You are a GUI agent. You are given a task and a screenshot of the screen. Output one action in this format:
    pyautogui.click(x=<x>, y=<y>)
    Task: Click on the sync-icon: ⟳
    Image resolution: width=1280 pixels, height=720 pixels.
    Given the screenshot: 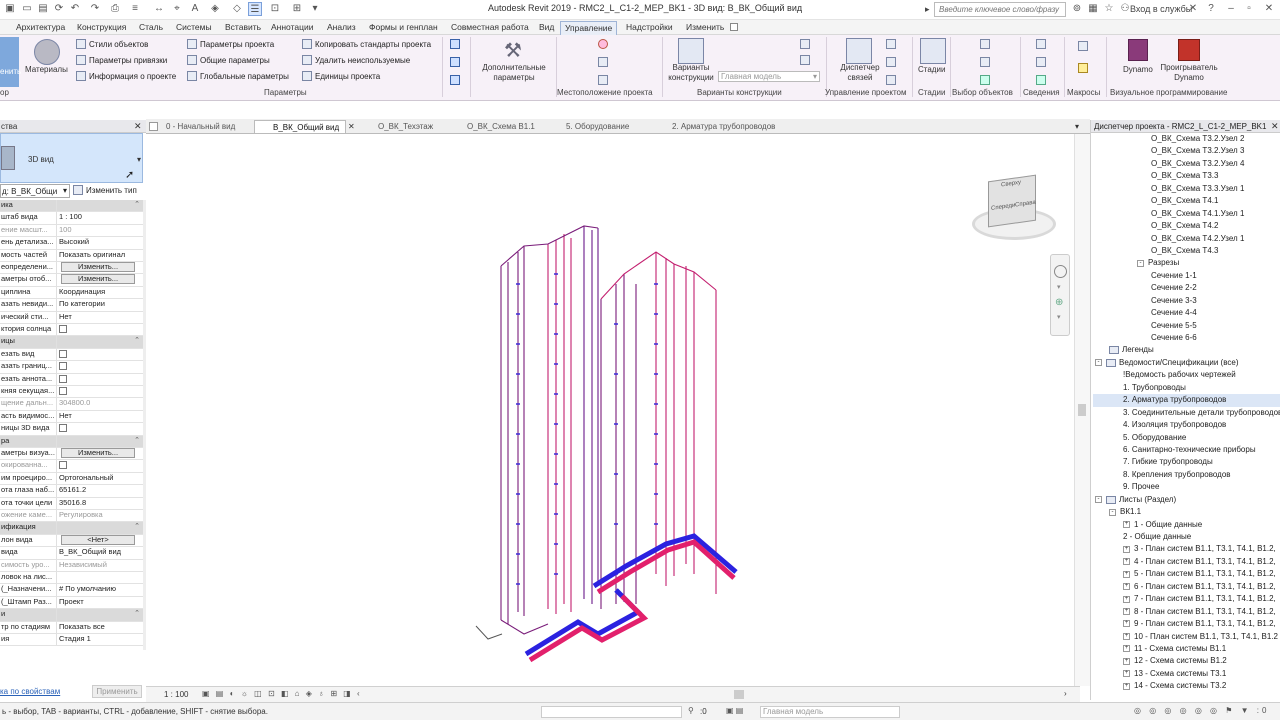 What is the action you would take?
    pyautogui.click(x=59, y=9)
    